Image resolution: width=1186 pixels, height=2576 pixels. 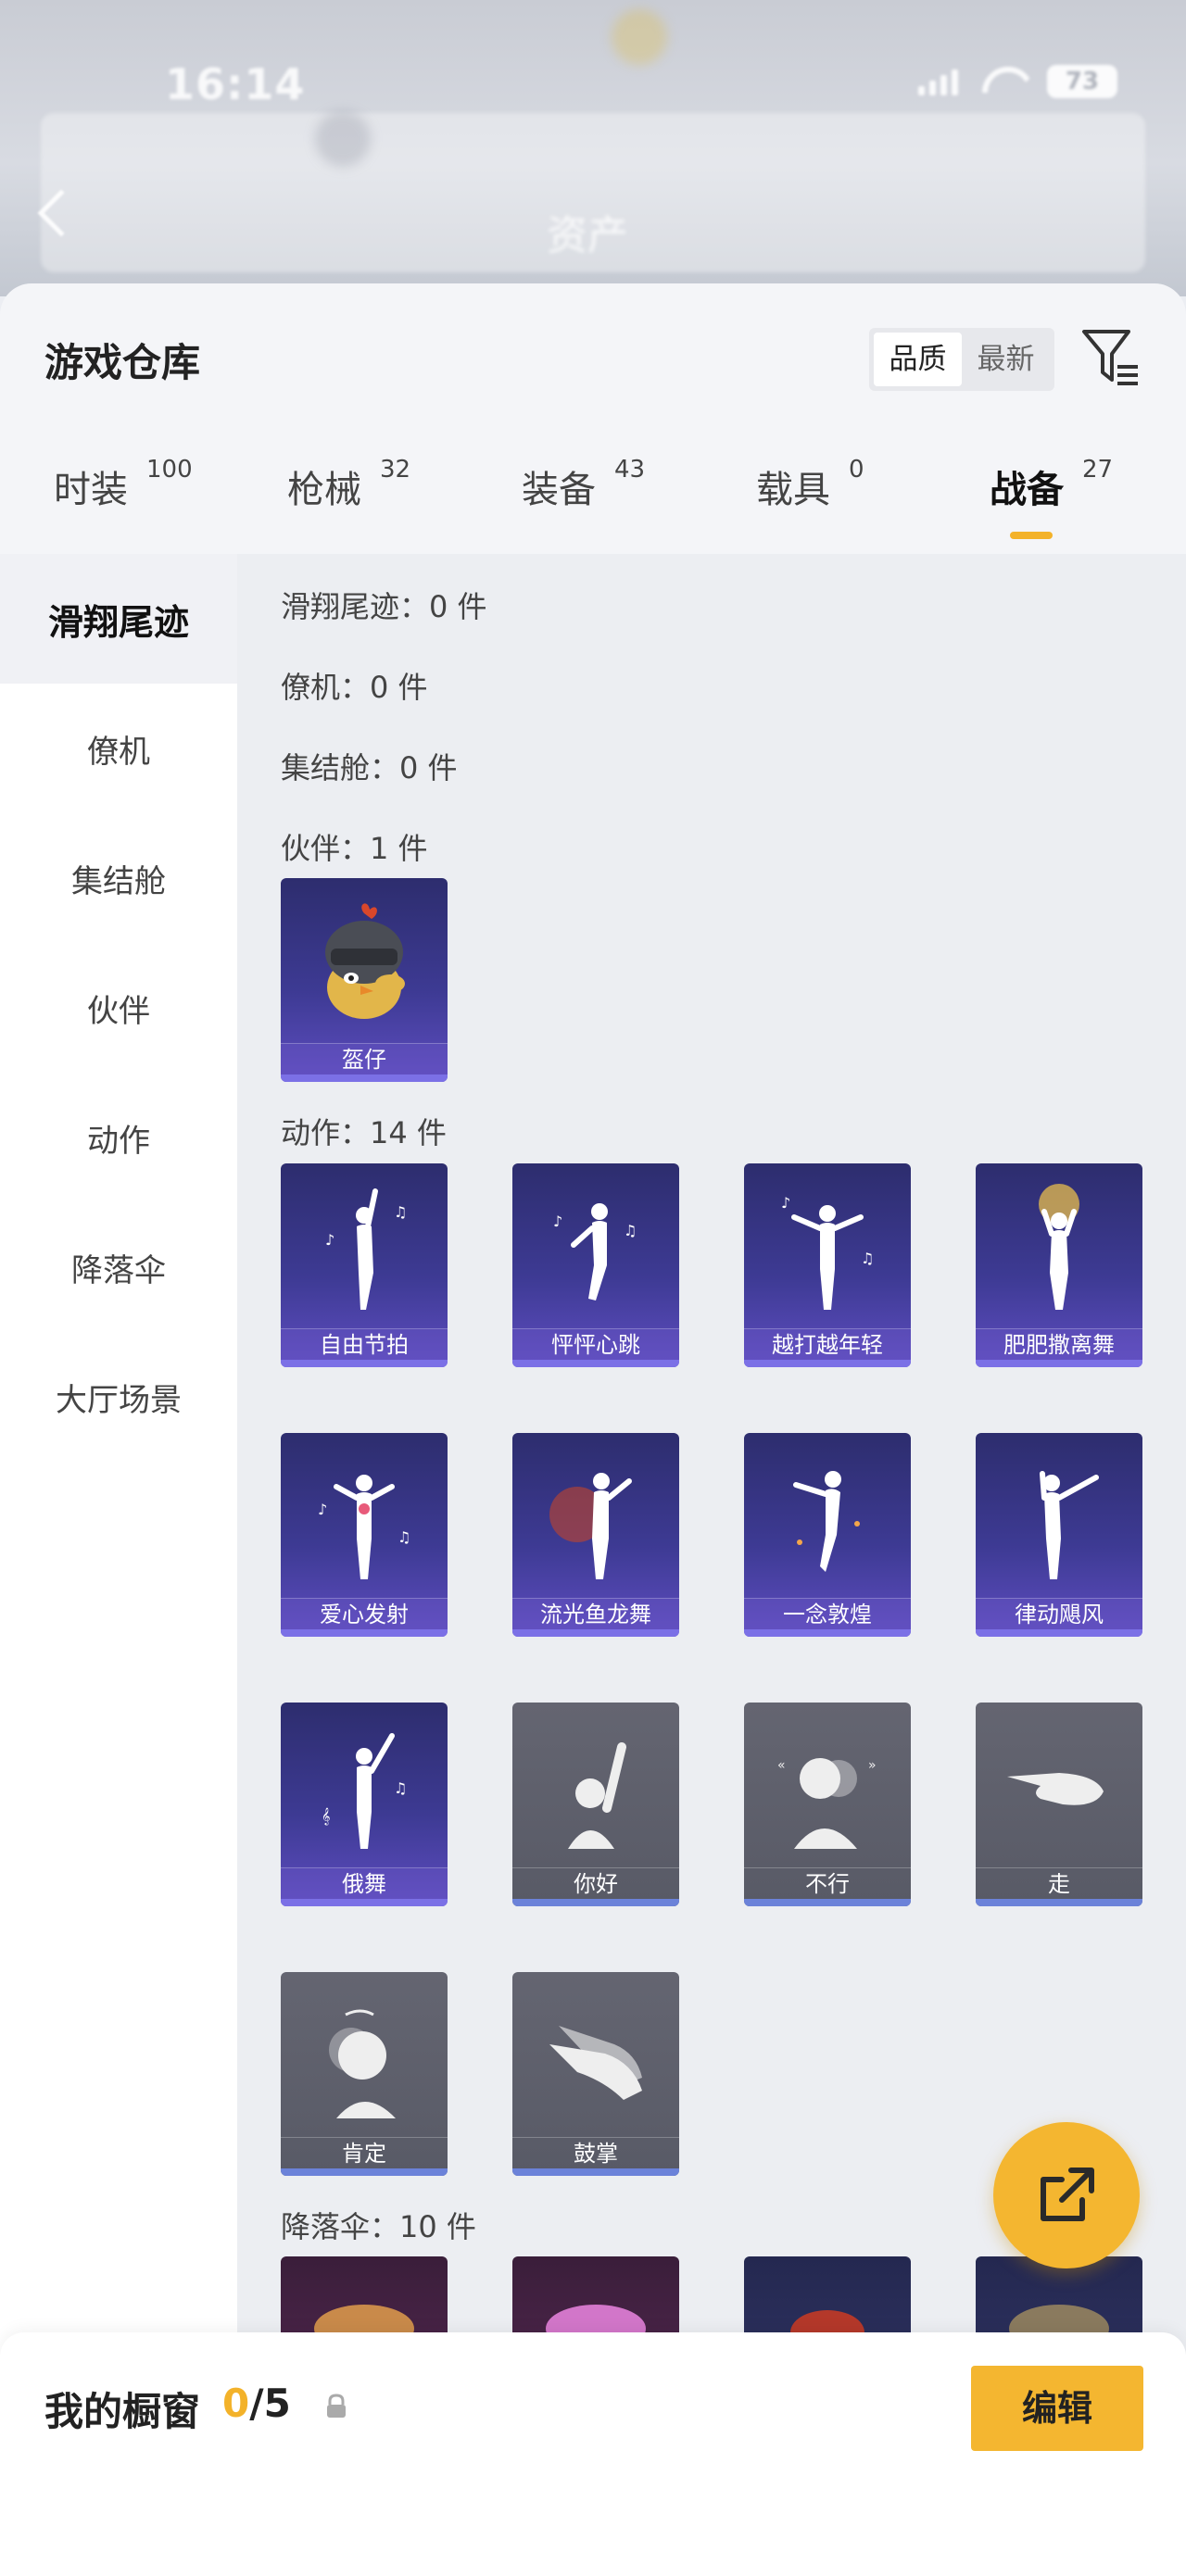 What do you see at coordinates (362, 2063) in the screenshot?
I see `nod-head-image` at bounding box center [362, 2063].